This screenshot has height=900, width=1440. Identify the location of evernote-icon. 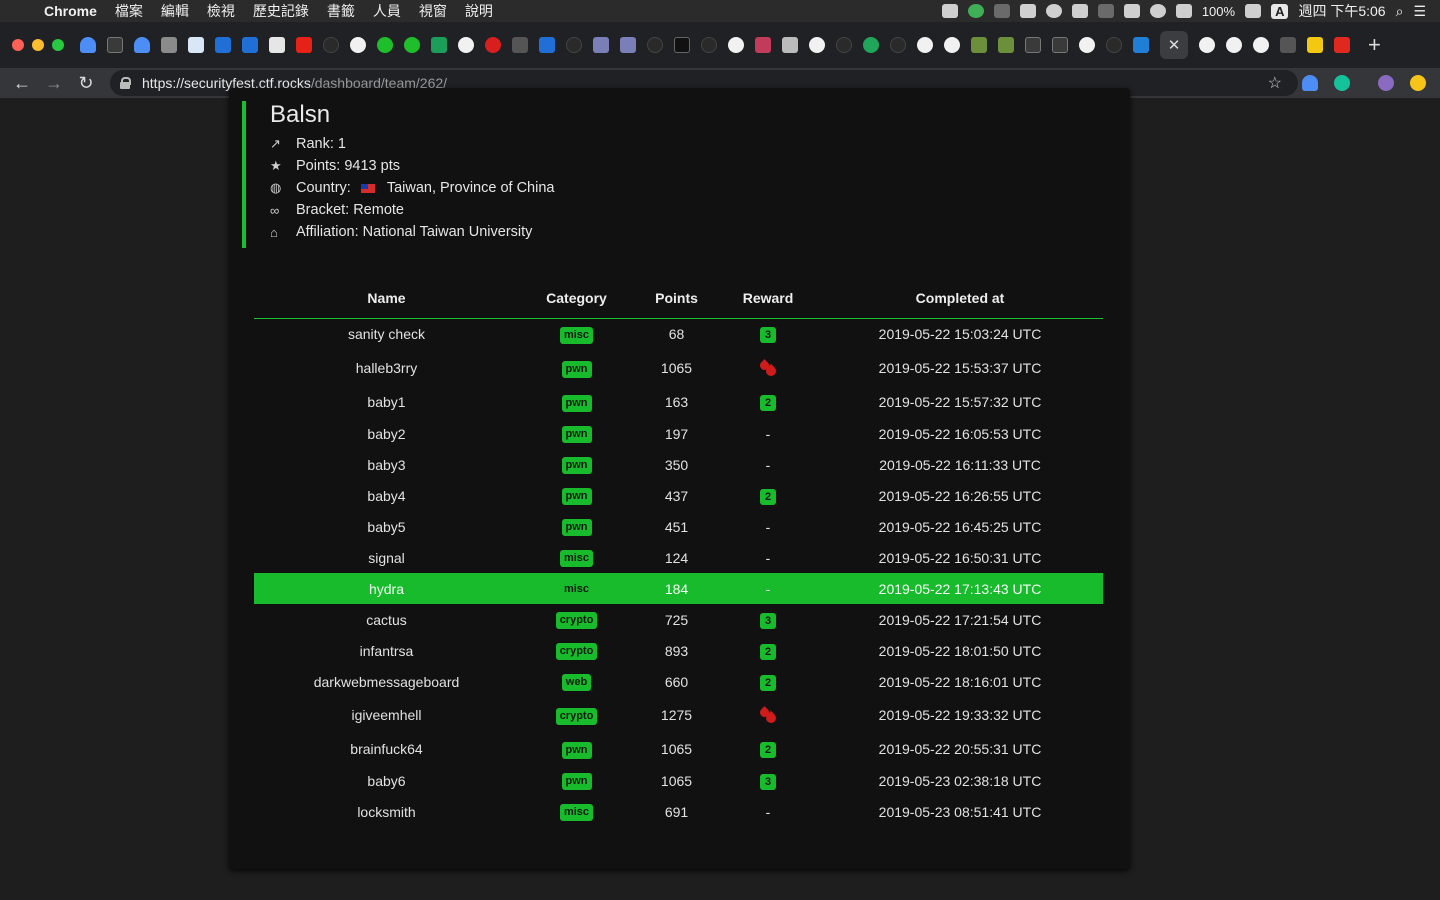
(1053, 11).